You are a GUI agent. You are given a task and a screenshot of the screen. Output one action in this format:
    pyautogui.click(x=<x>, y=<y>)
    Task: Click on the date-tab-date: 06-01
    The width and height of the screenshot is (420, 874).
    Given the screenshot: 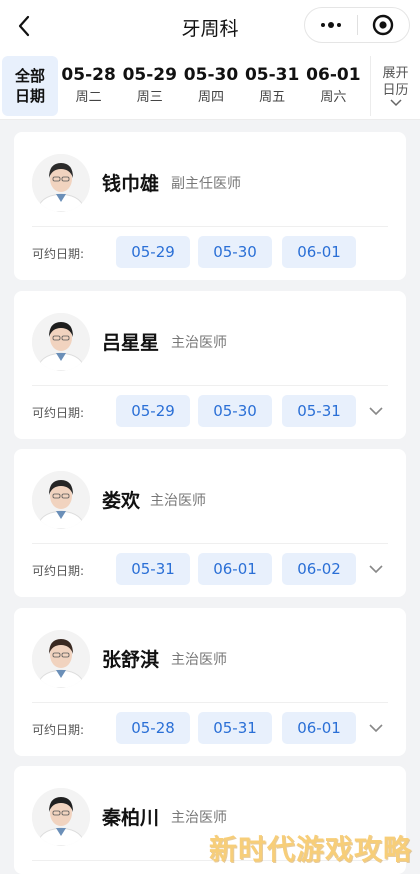 What is the action you would take?
    pyautogui.click(x=333, y=75)
    